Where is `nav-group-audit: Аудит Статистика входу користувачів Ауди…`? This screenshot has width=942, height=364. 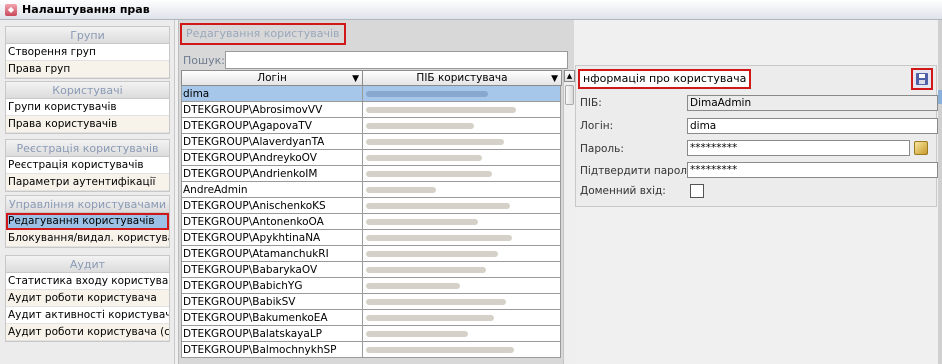 nav-group-audit: Аудит Статистика входу користувачів Ауди… is located at coordinates (87, 298).